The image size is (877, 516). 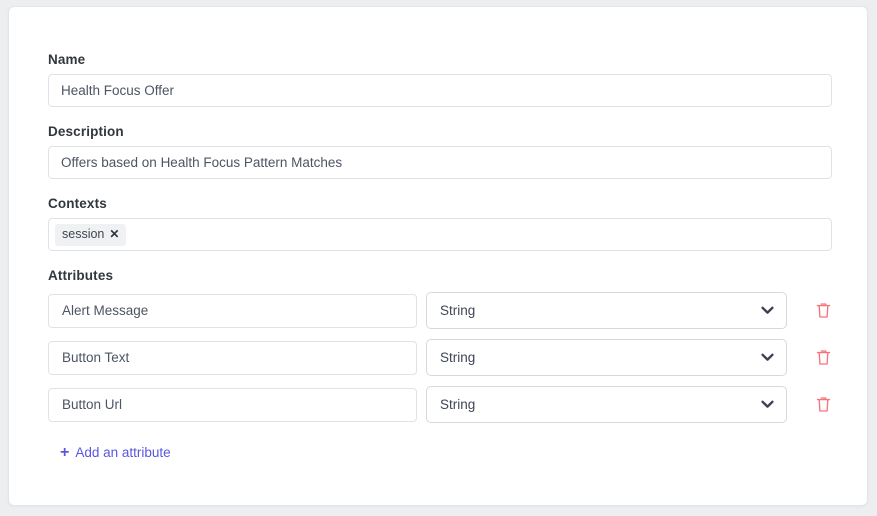 I want to click on context-chip: session ✕, so click(x=91, y=234).